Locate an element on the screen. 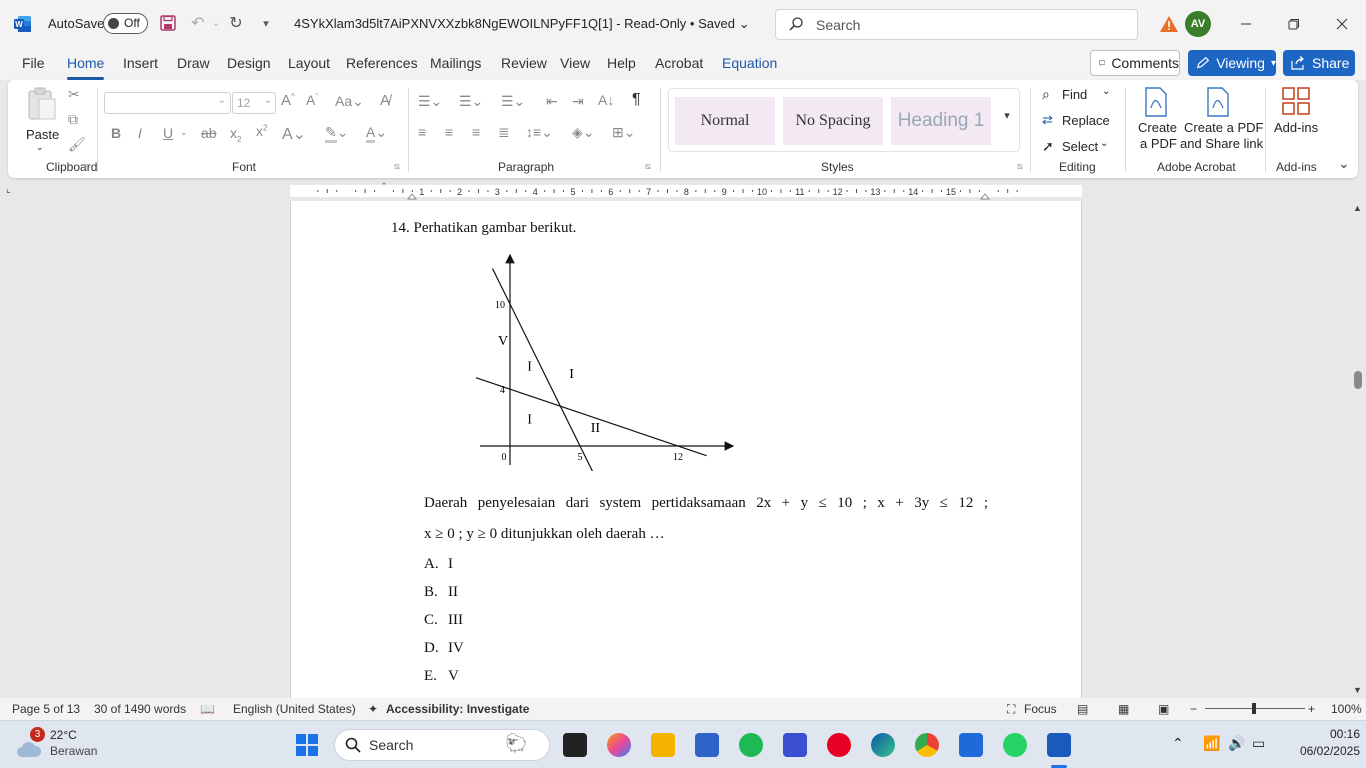 This screenshot has width=1366, height=768. comments-button: Comments is located at coordinates (1135, 63).